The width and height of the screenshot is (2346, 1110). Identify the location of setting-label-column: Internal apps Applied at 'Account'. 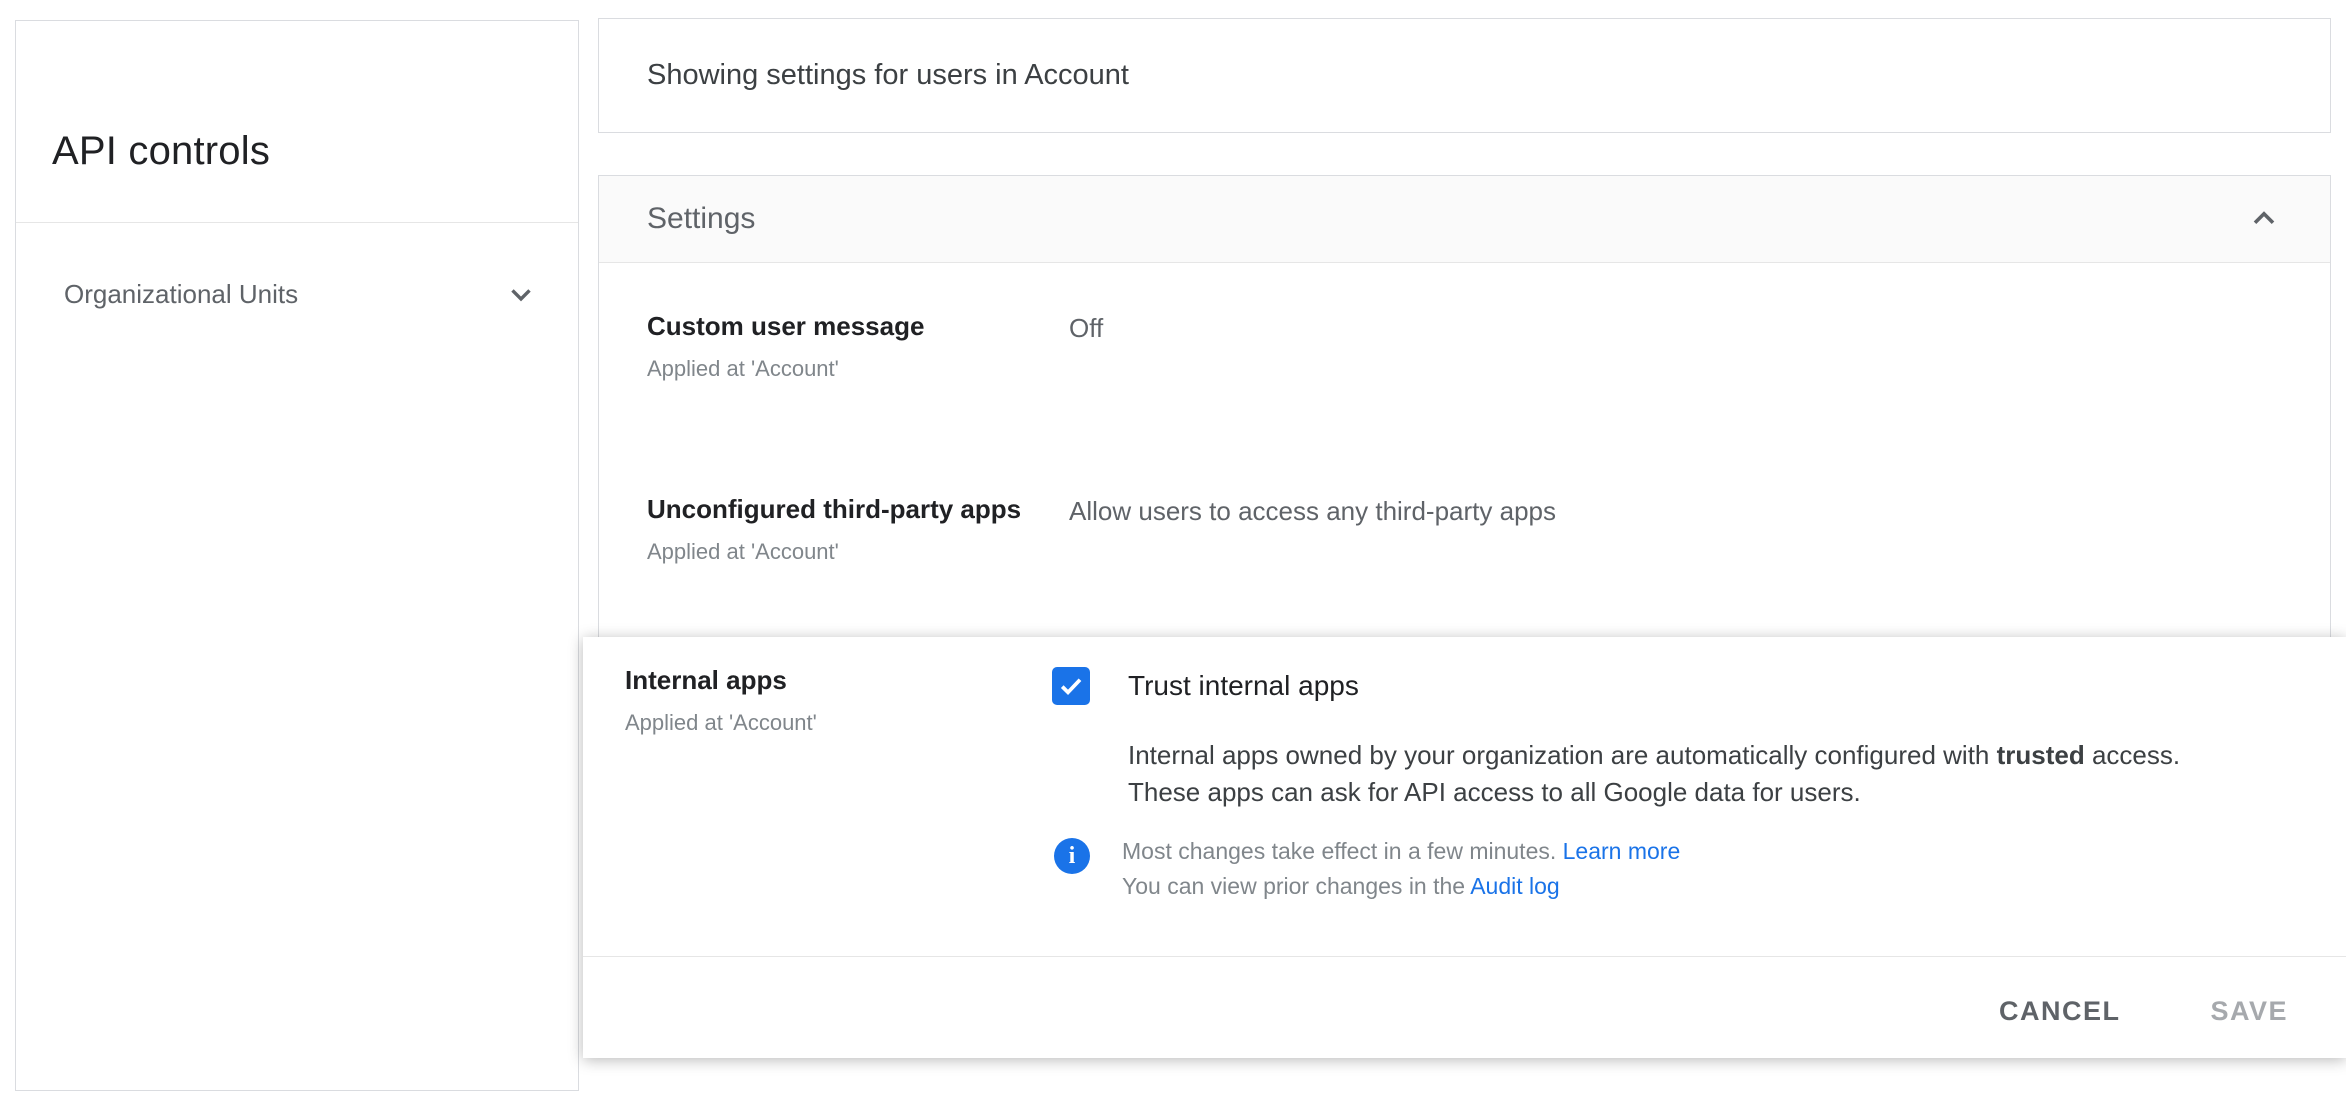
(825, 700).